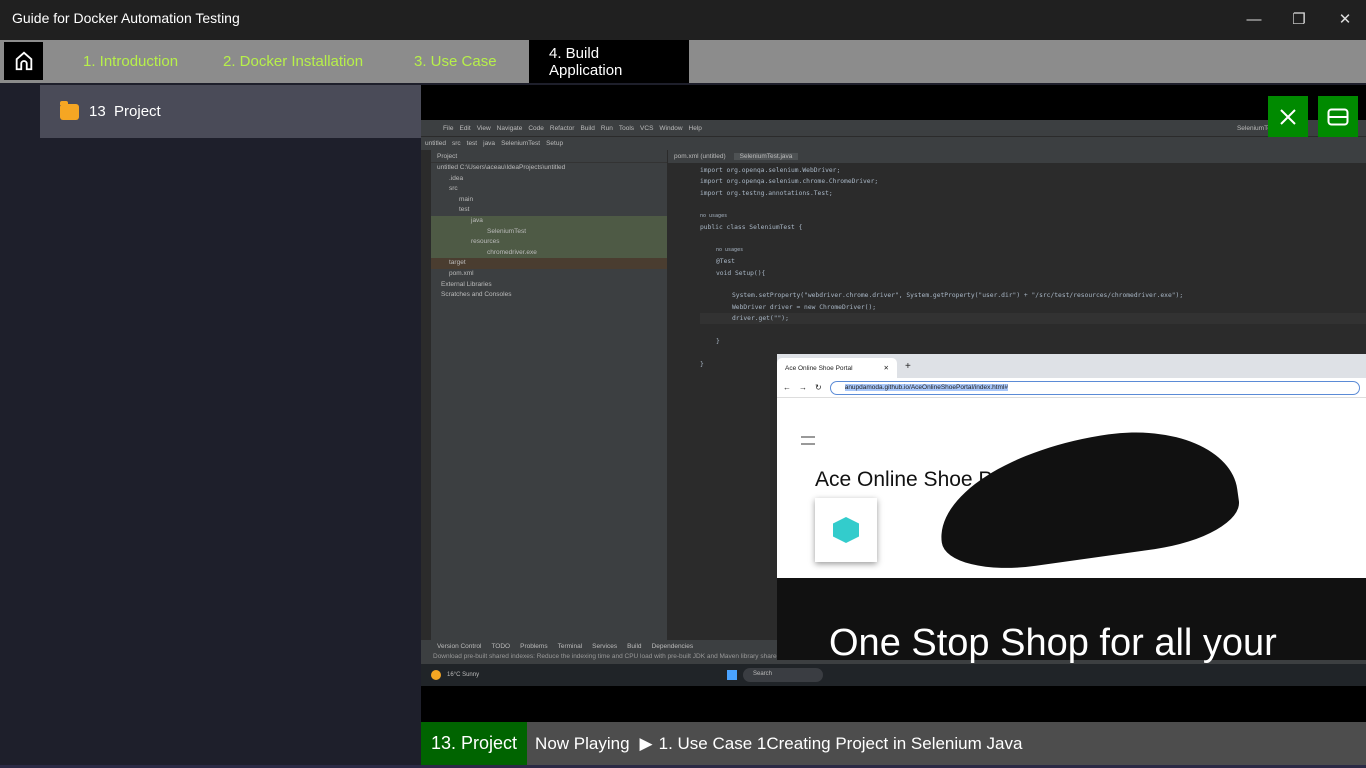 This screenshot has width=1366, height=768. What do you see at coordinates (770, 170) in the screenshot?
I see `code-line: import org.openqa.selenium.WebDriver;` at bounding box center [770, 170].